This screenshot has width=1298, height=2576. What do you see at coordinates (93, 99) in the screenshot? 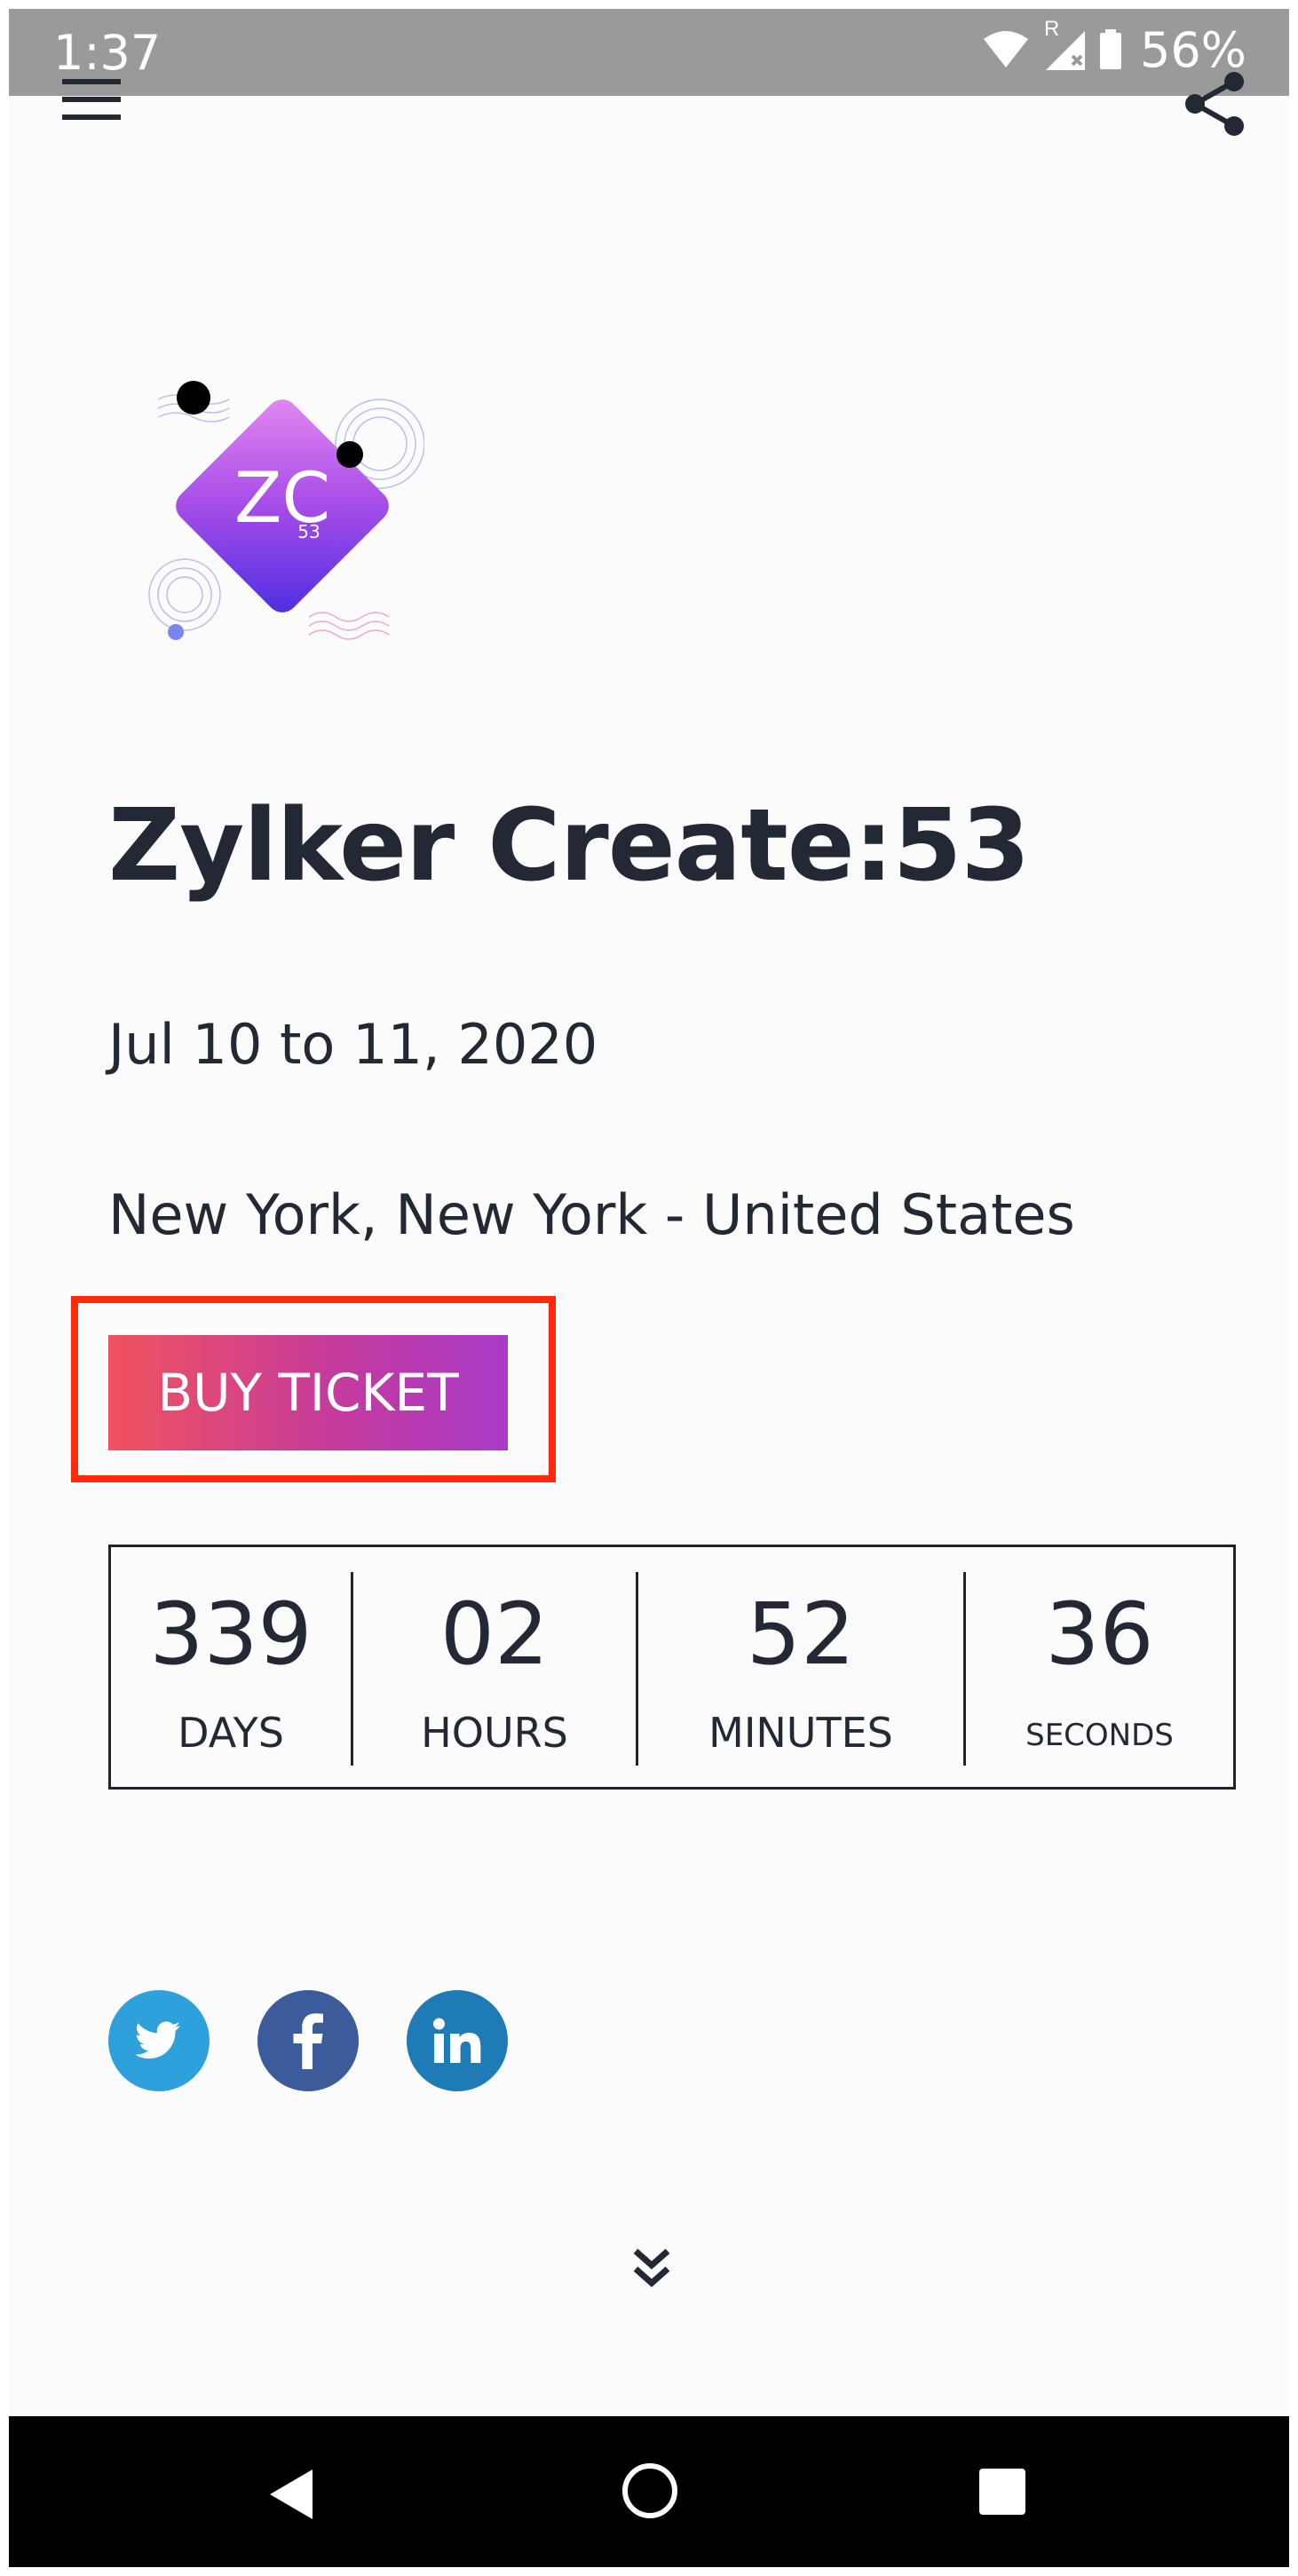
I see `hamburger-menu-icon` at bounding box center [93, 99].